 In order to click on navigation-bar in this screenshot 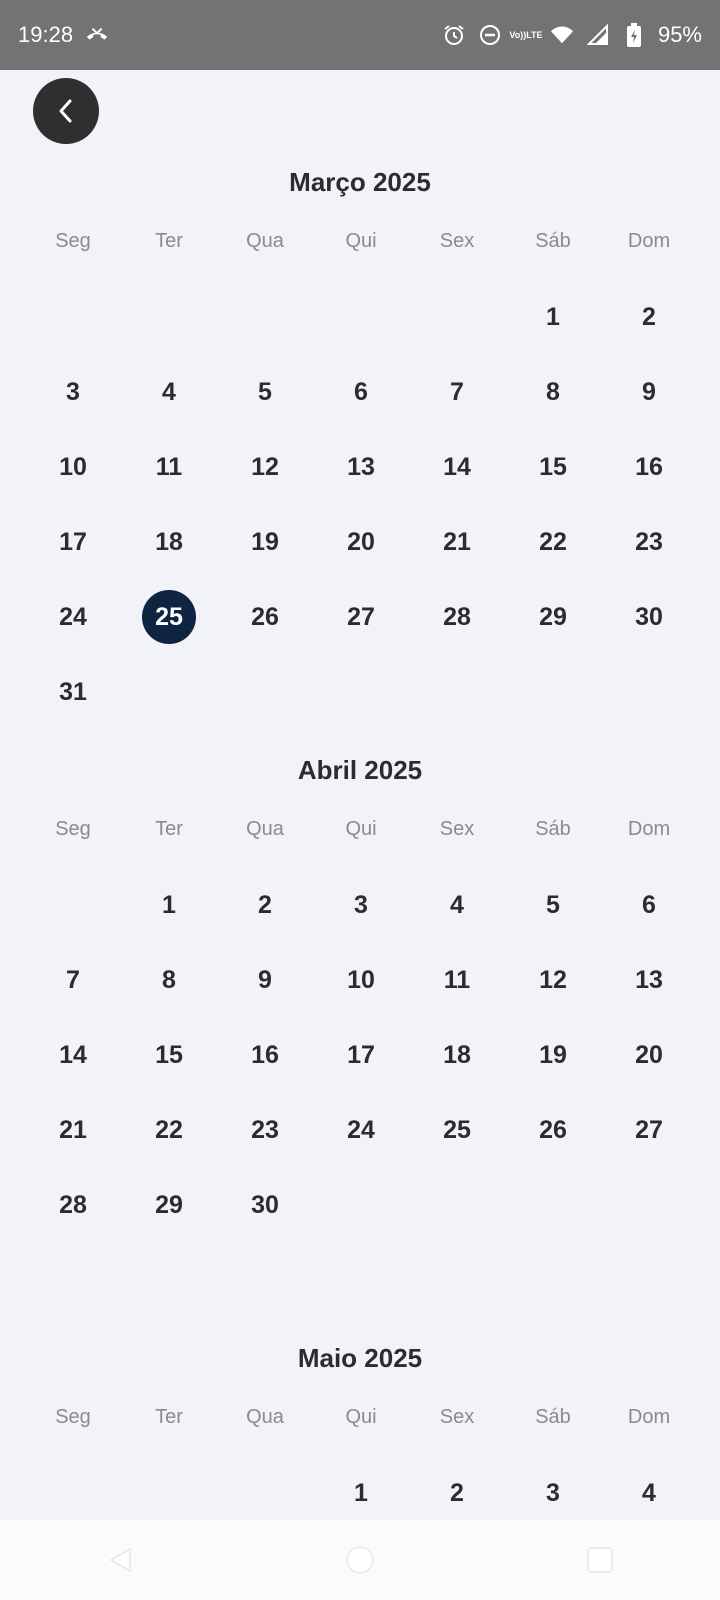, I will do `click(360, 1560)`.